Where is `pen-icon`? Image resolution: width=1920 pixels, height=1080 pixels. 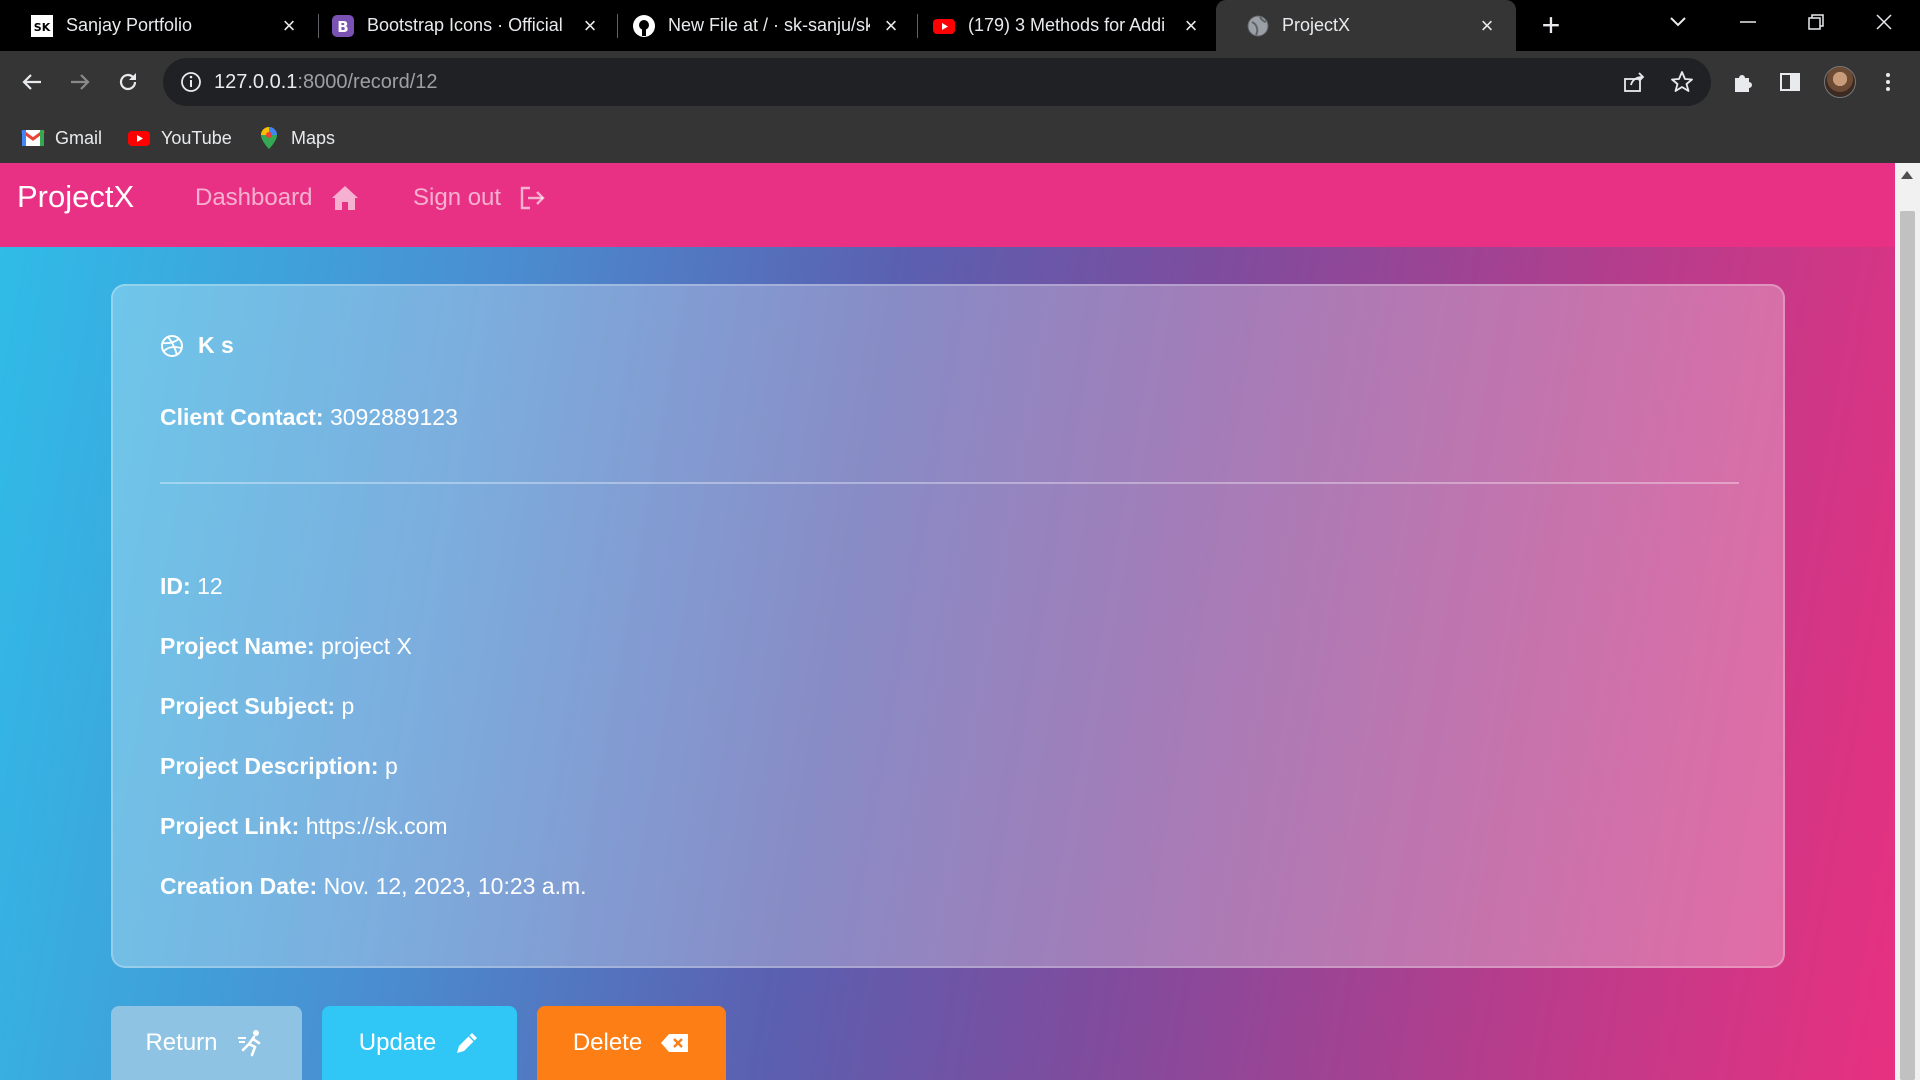 pen-icon is located at coordinates (467, 1043).